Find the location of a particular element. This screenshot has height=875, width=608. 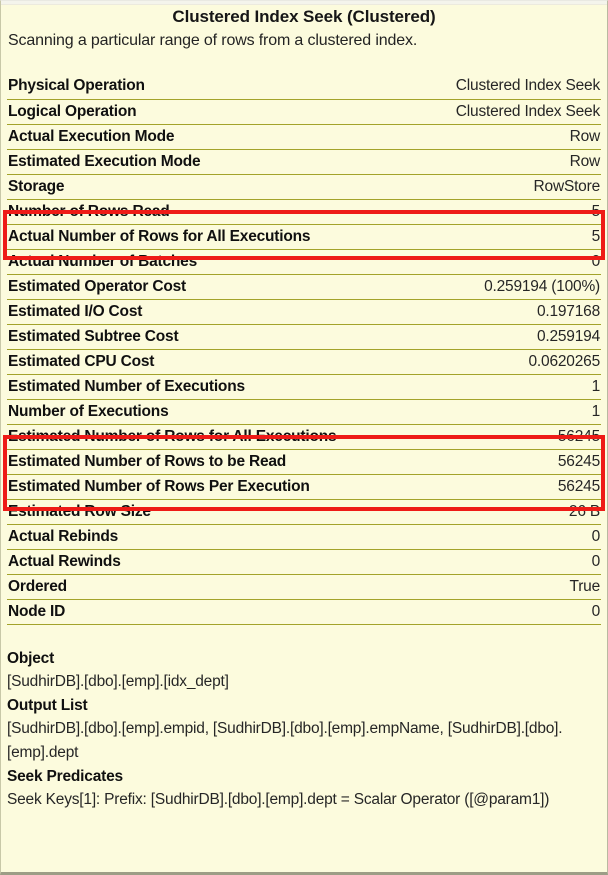

section-heading: Output List is located at coordinates (47, 705).